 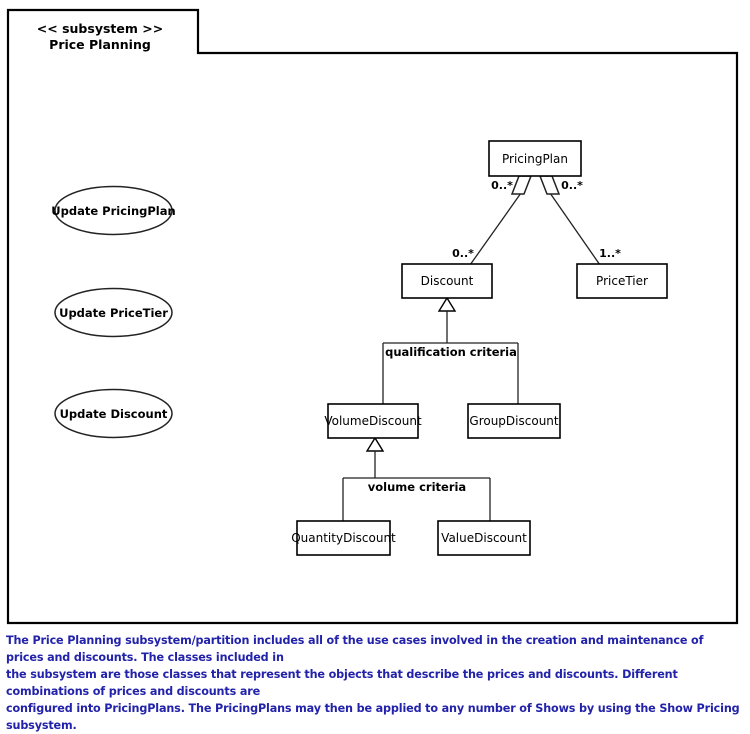 I want to click on generalization-triangle-discount, so click(x=447, y=304).